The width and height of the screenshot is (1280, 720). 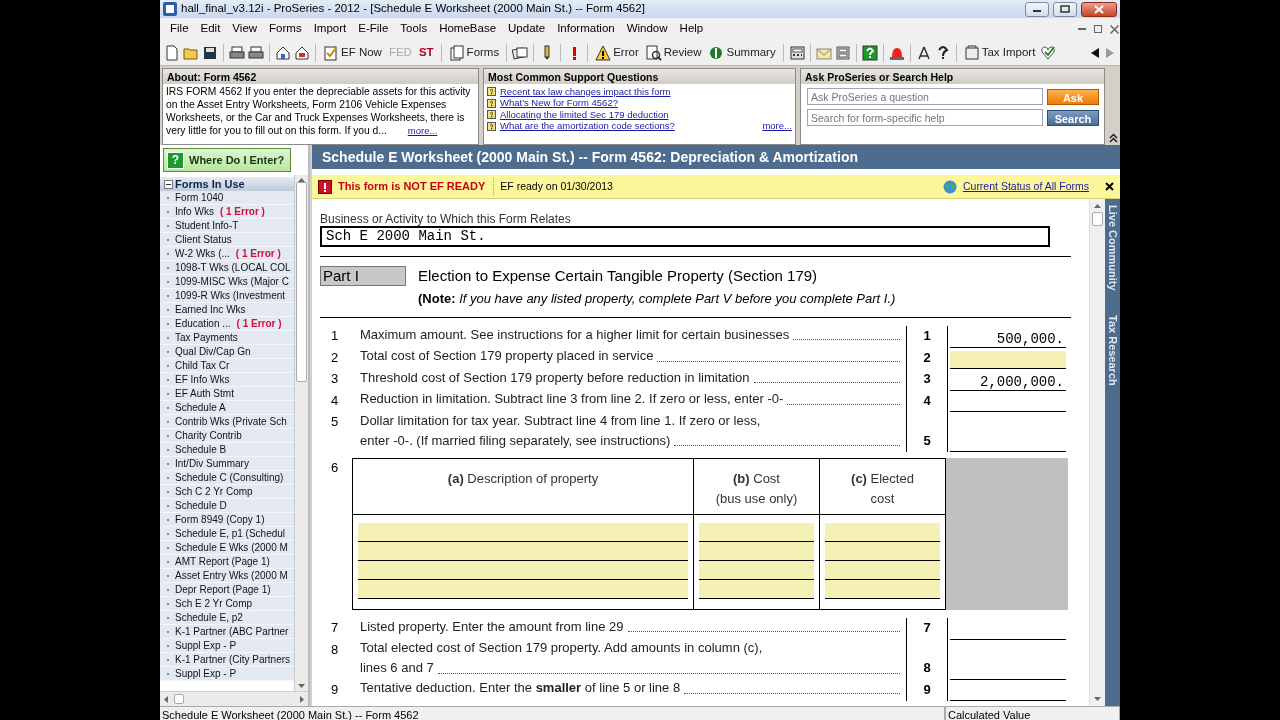 What do you see at coordinates (227, 520) in the screenshot?
I see `form-list-item: Form 8949 (Copy 1)` at bounding box center [227, 520].